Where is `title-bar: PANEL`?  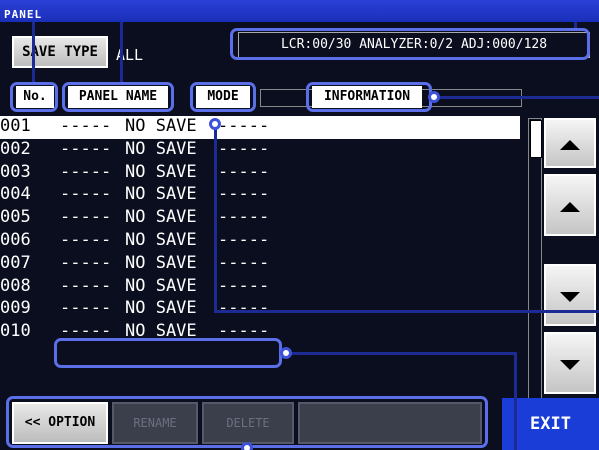 title-bar: PANEL is located at coordinates (299, 11).